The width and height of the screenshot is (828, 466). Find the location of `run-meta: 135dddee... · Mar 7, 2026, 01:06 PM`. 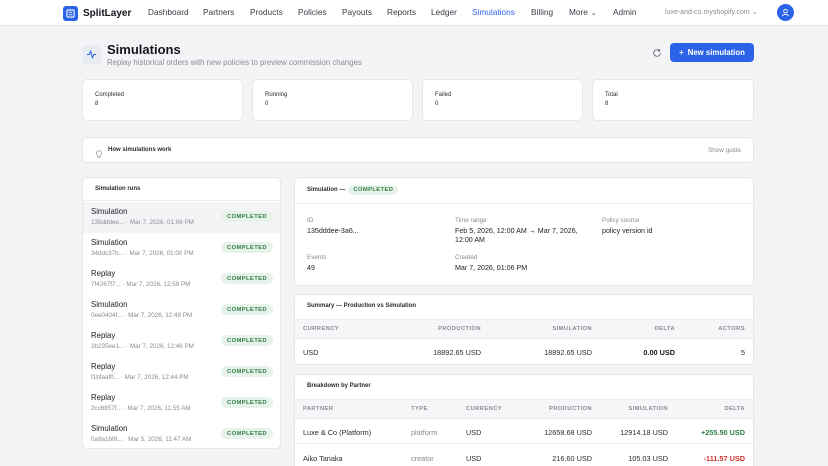

run-meta: 135dddee... · Mar 7, 2026, 01:06 PM is located at coordinates (142, 222).